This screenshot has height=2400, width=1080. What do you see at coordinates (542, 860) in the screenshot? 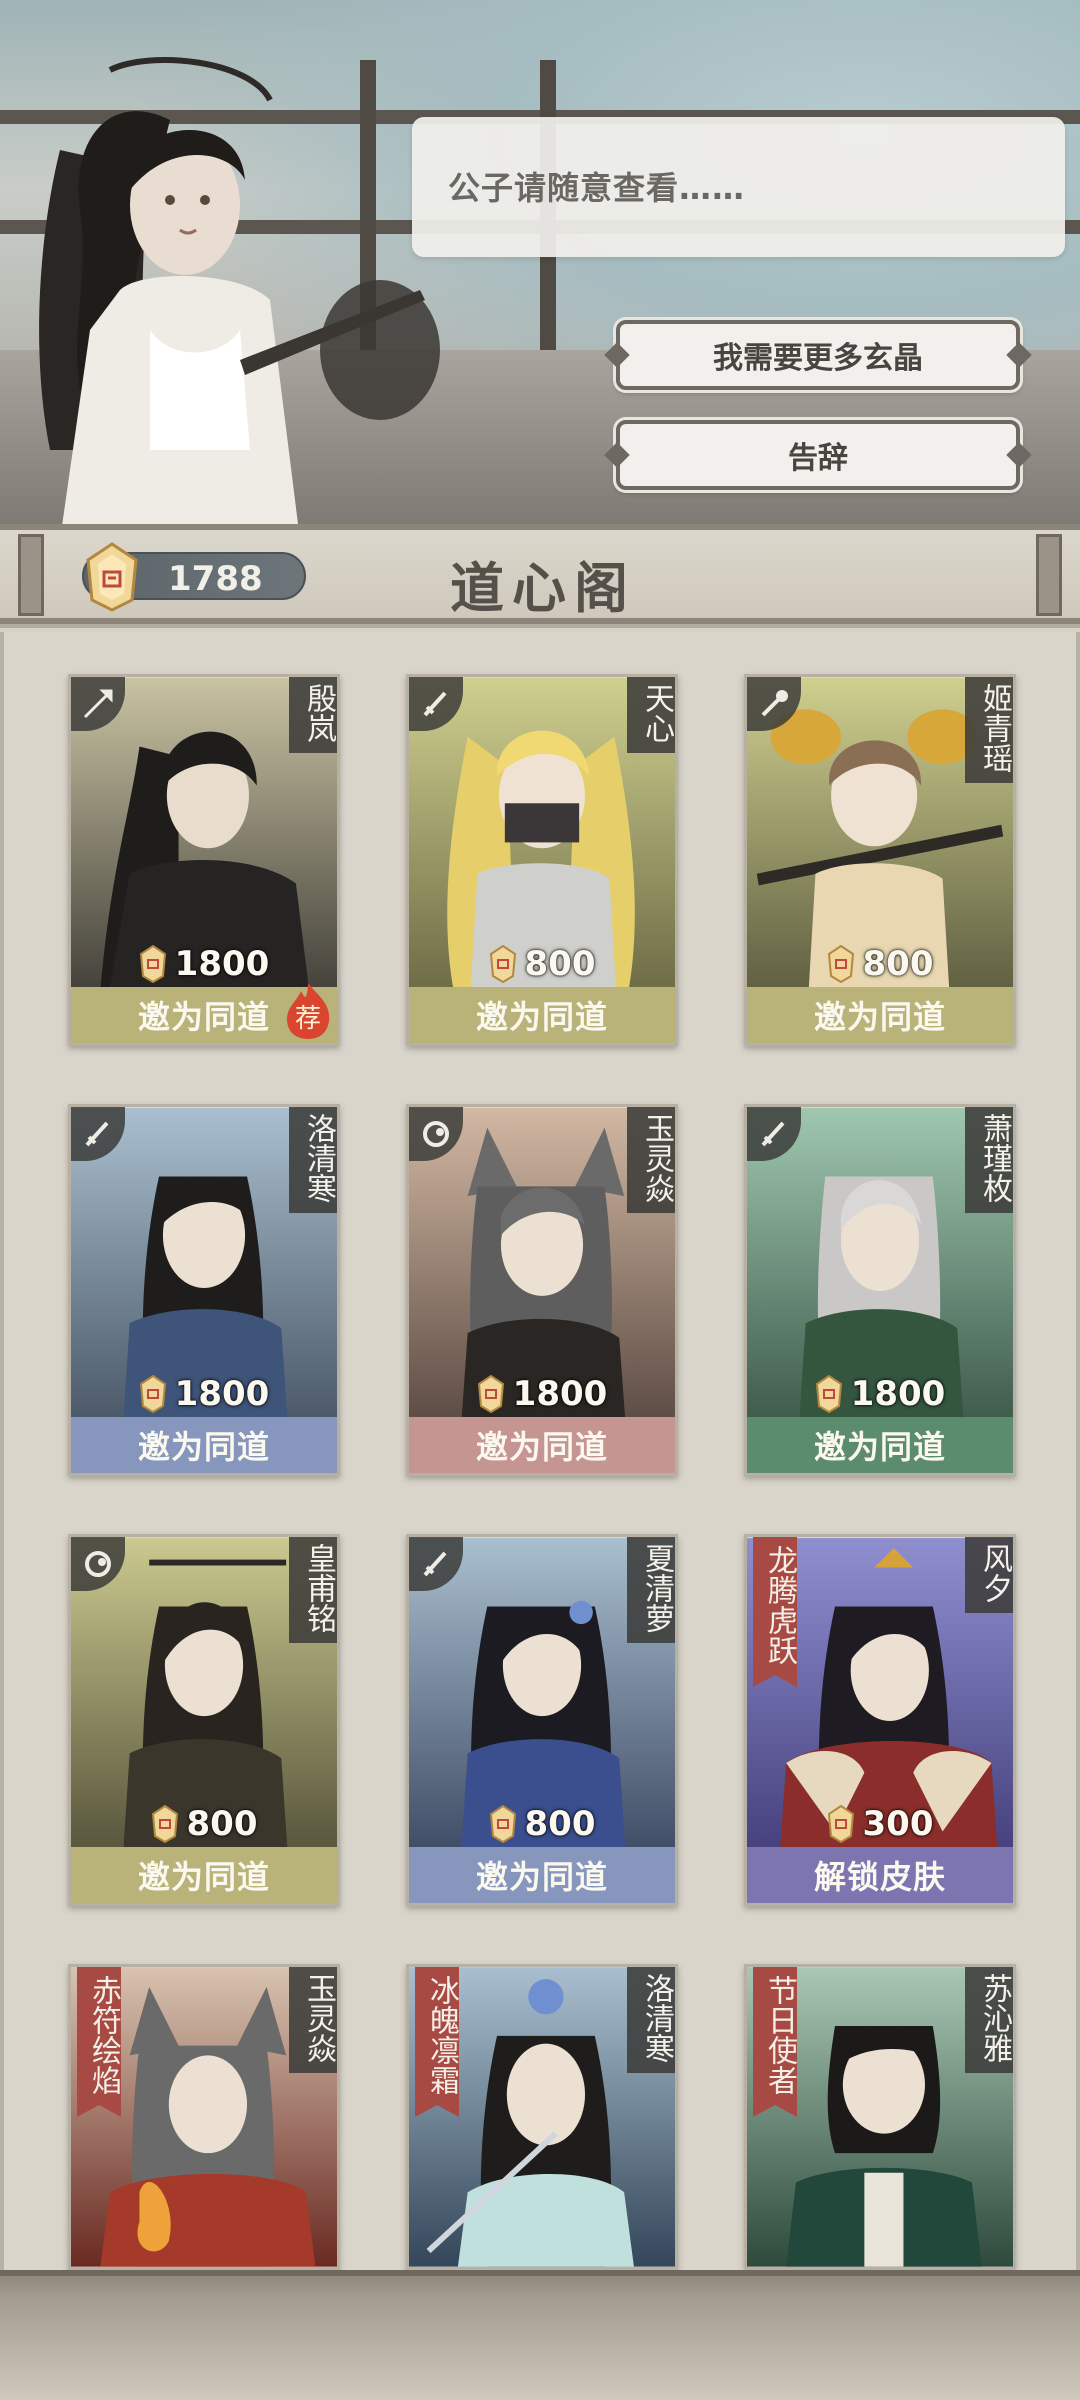
I see `companion-card: 天心 800 邀为同道` at bounding box center [542, 860].